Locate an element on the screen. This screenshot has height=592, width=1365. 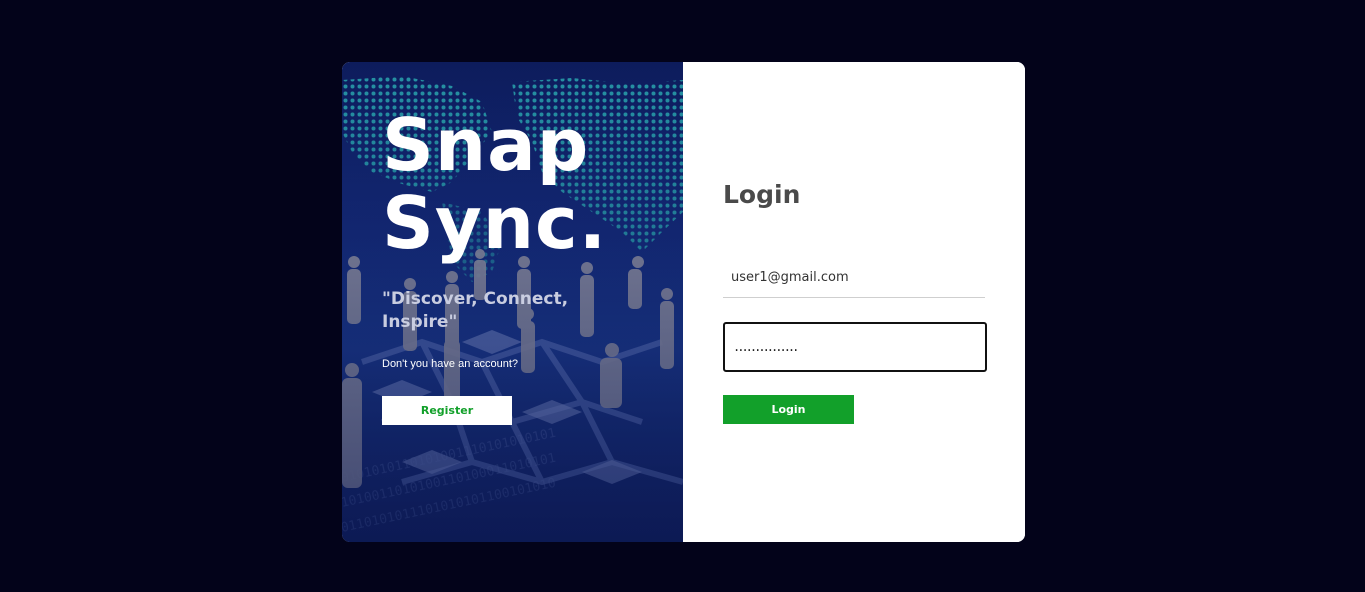
password-field is located at coordinates (855, 347).